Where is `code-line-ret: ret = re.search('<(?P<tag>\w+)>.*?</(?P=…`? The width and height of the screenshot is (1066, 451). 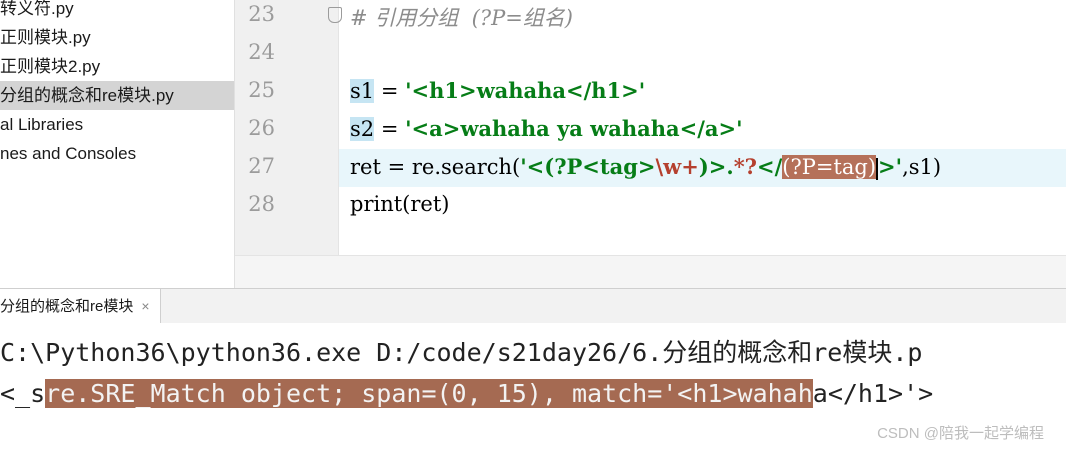
code-line-ret: ret = re.search('<(?P<tag>\w+)>.*?</(?P=… is located at coordinates (645, 167).